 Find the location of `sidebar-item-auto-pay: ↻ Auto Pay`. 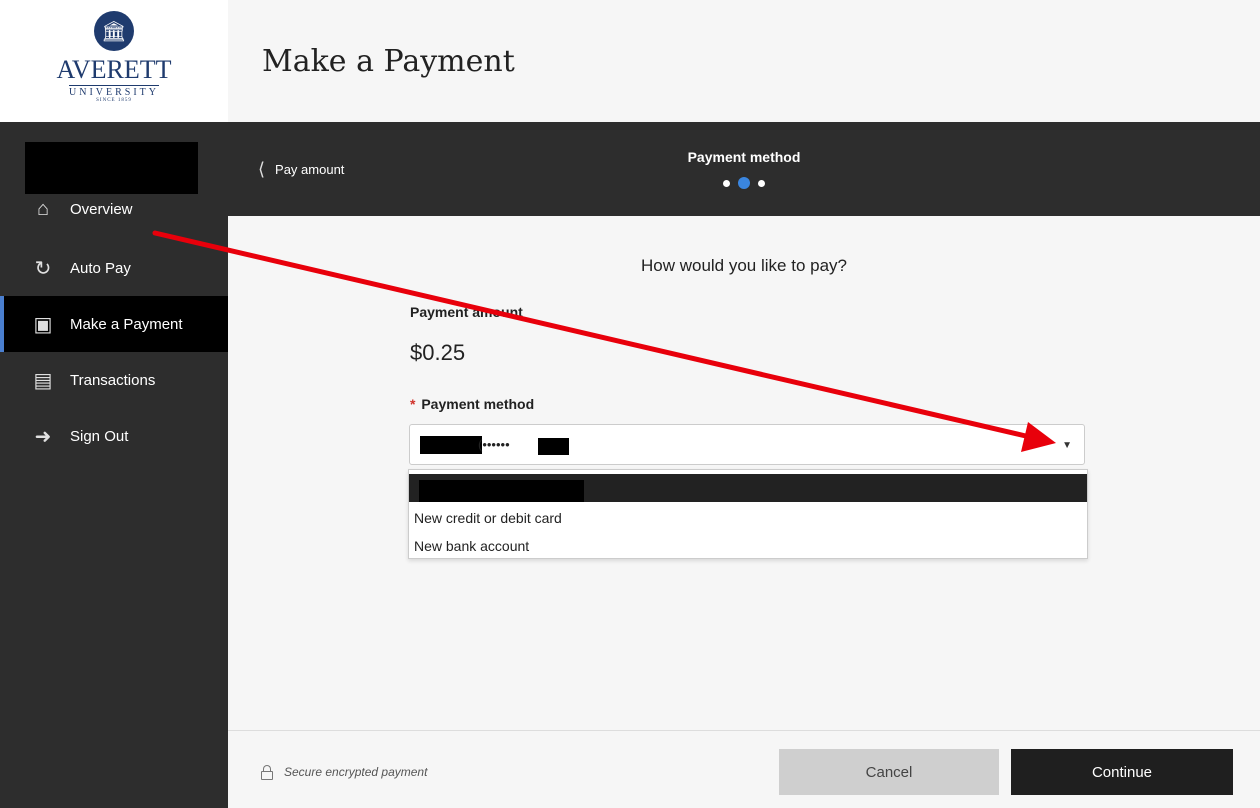

sidebar-item-auto-pay: ↻ Auto Pay is located at coordinates (114, 268).